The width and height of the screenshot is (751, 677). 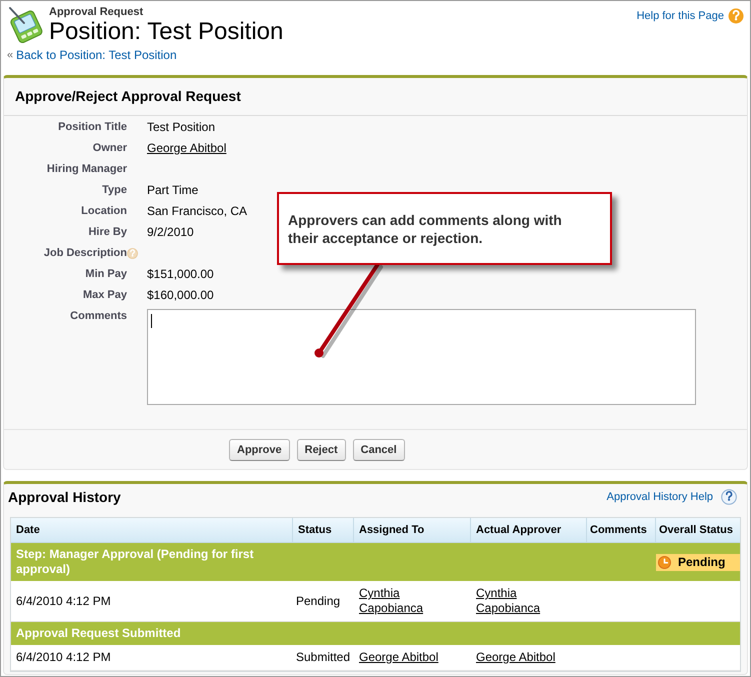 What do you see at coordinates (698, 530) in the screenshot?
I see `column-header: Overall Status` at bounding box center [698, 530].